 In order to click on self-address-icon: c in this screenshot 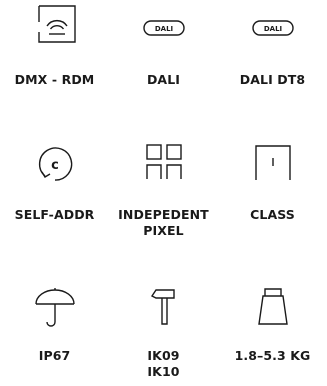, I will do `click(55, 164)`.